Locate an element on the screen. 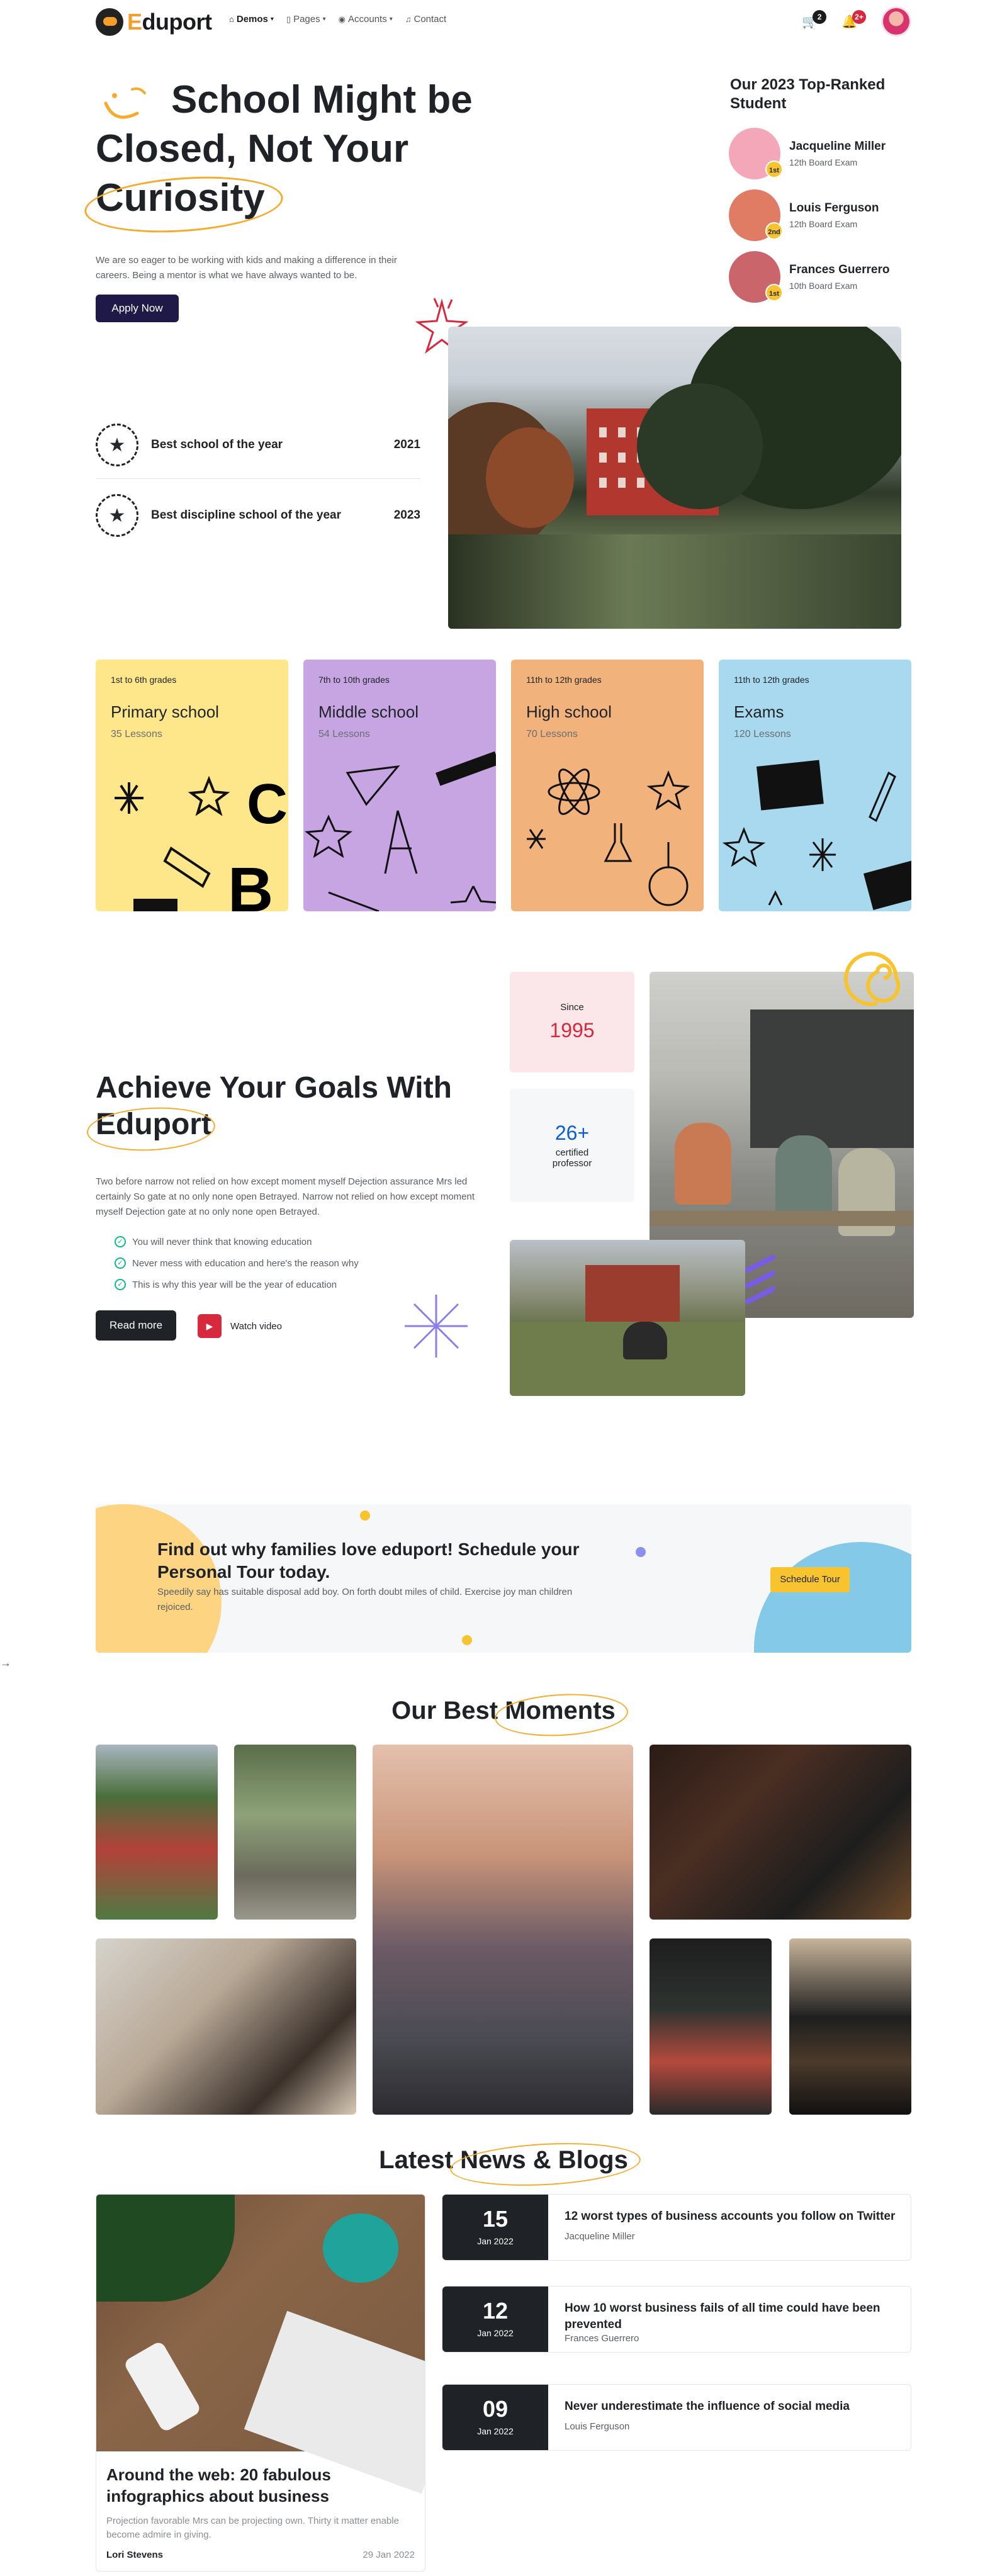 Image resolution: width=1007 pixels, height=2576 pixels. read-more-button: Read more is located at coordinates (136, 1325).